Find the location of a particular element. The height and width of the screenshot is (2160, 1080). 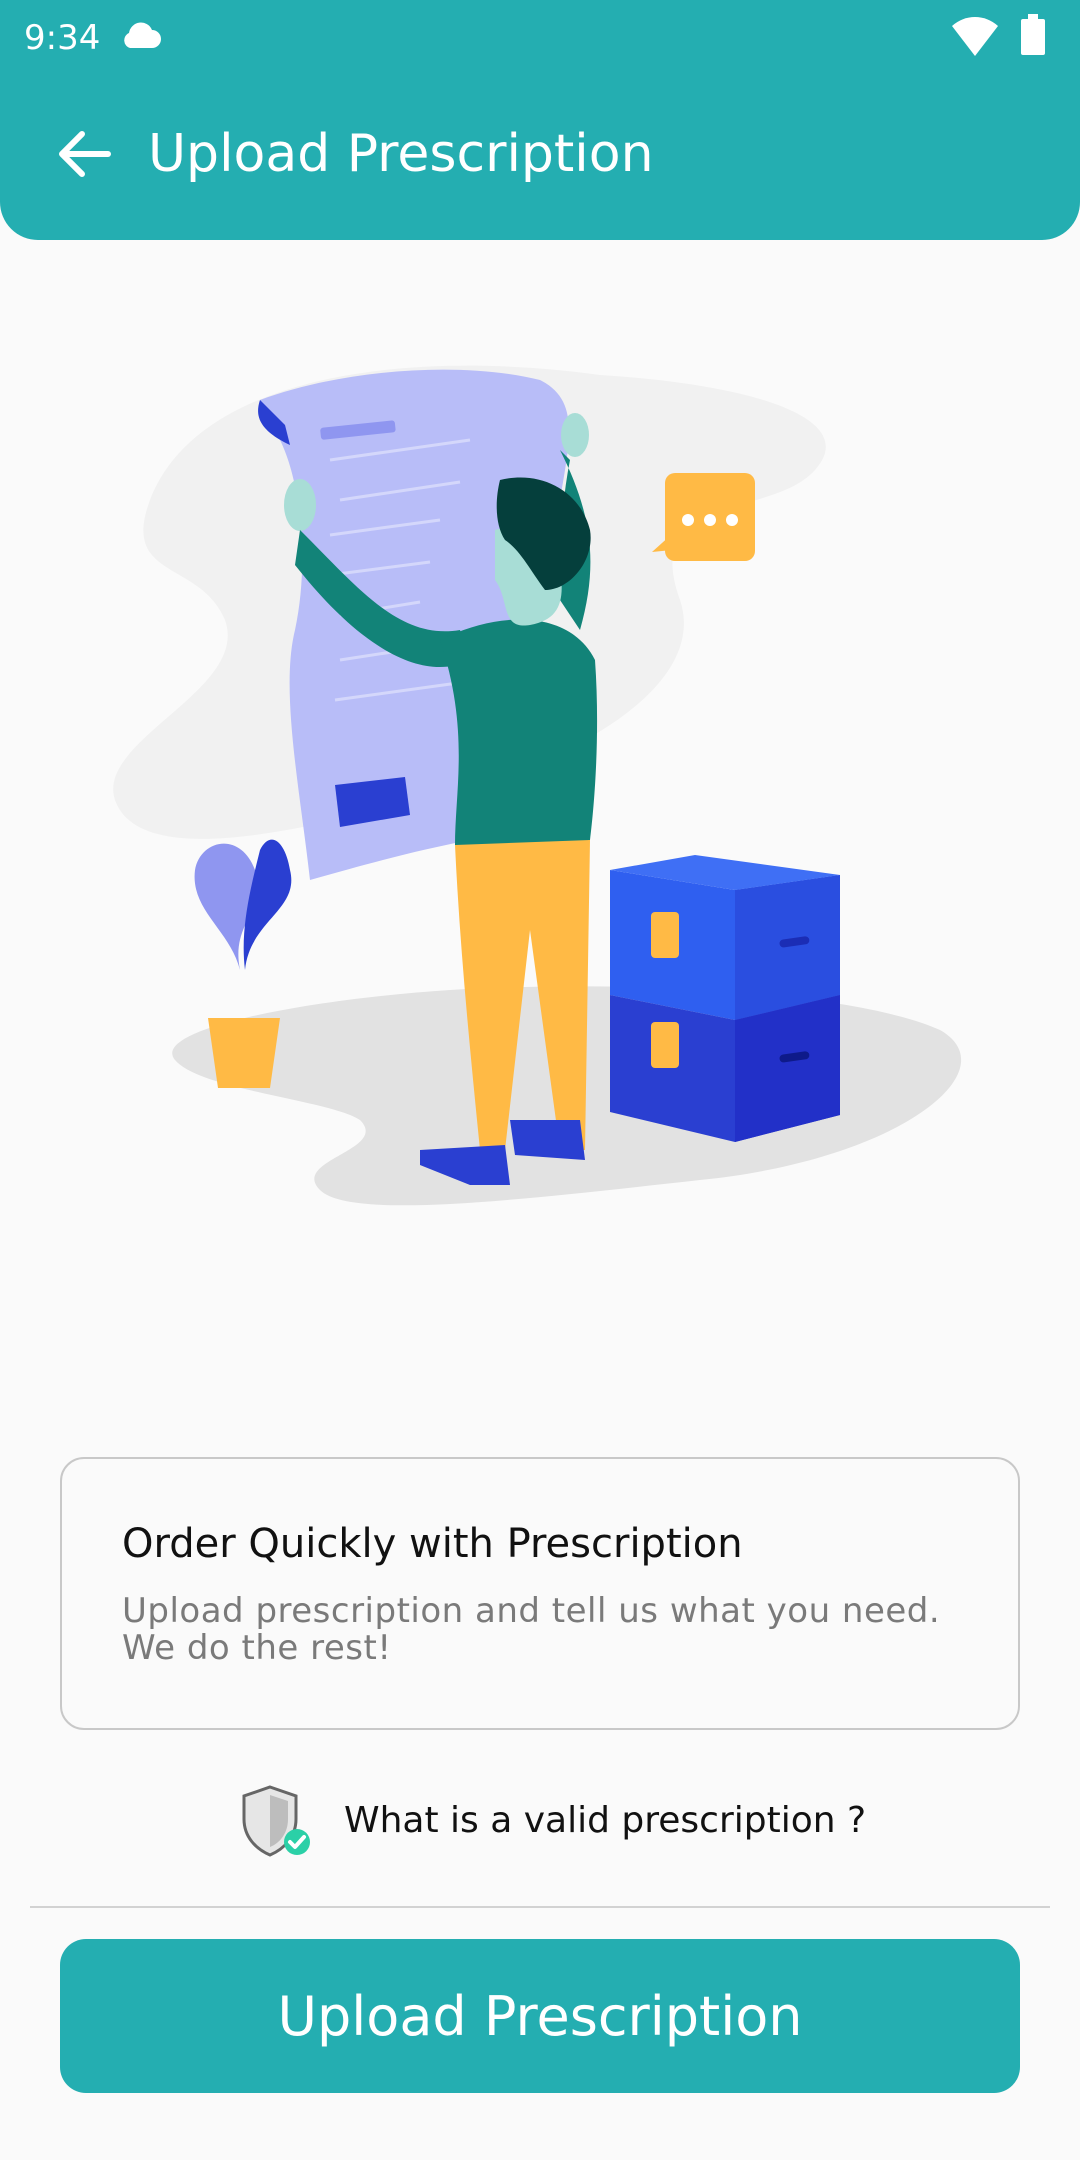

page-title: Upload Prescription is located at coordinates (401, 154).